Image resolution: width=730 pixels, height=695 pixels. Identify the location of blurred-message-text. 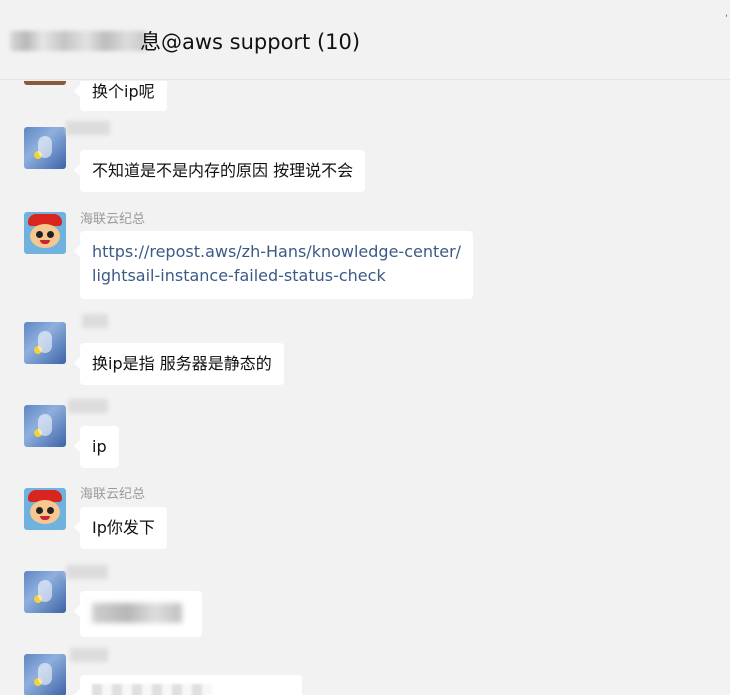
(137, 612).